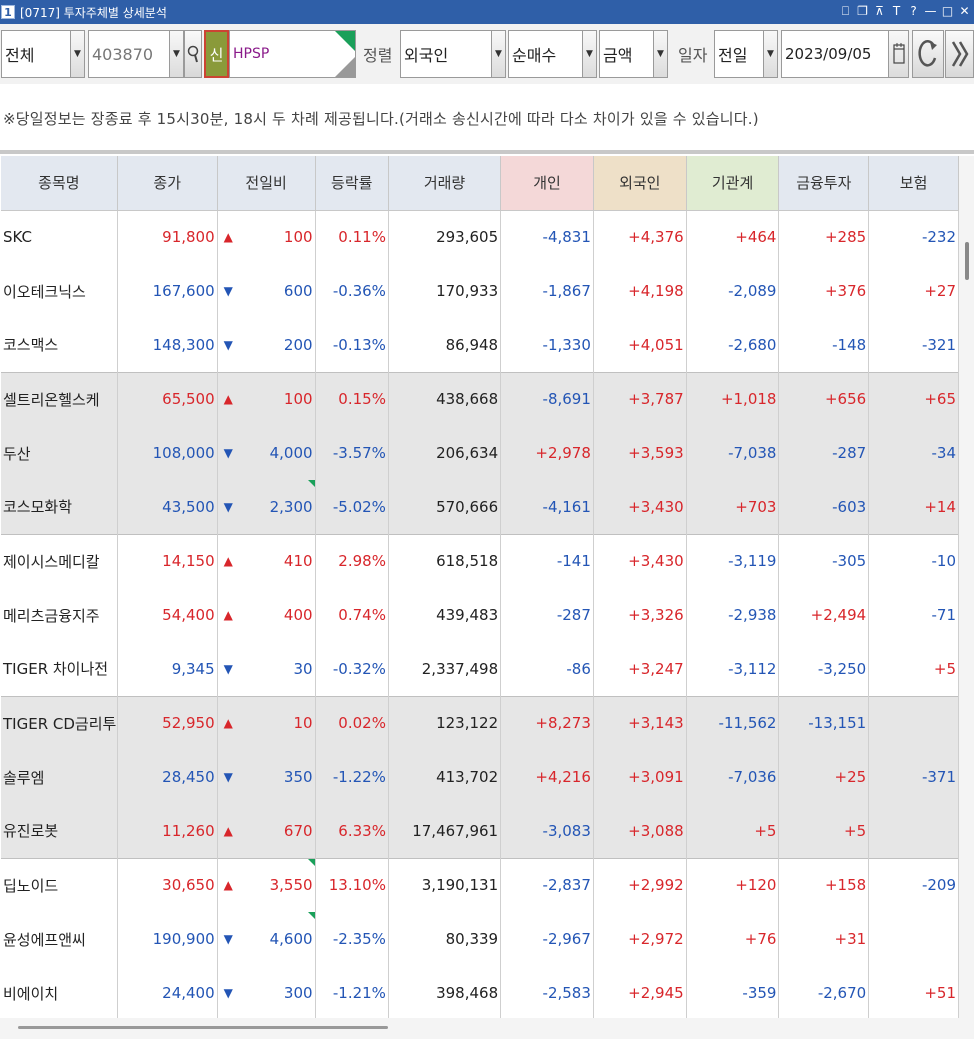 The height and width of the screenshot is (1039, 974). What do you see at coordinates (913, 831) in the screenshot?
I see `insurance-cell` at bounding box center [913, 831].